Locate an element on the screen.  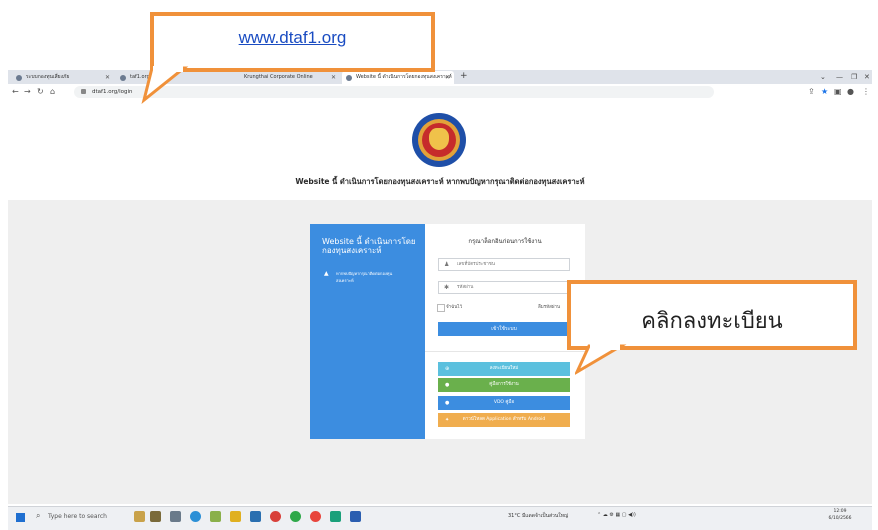
video-manual-button: ● VDO คู่มือ is located at coordinates (504, 403).